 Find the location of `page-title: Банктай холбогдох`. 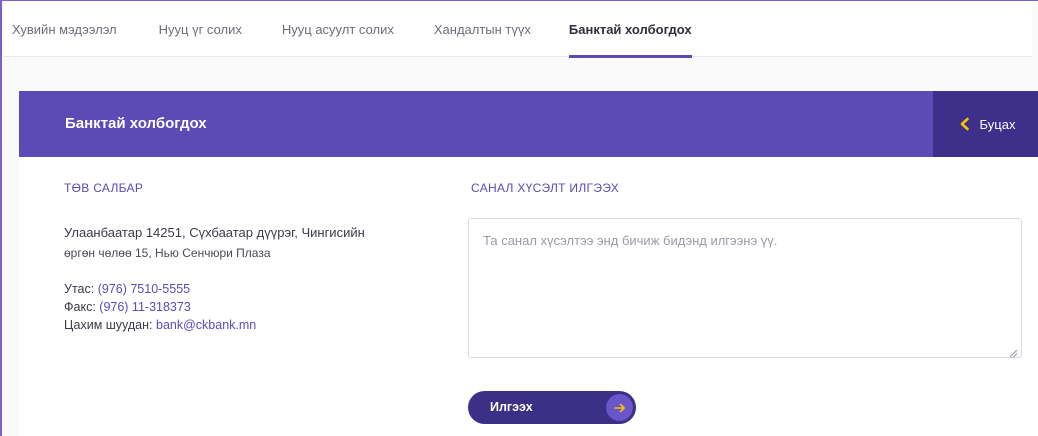

page-title: Банктай холбогдох is located at coordinates (136, 123).